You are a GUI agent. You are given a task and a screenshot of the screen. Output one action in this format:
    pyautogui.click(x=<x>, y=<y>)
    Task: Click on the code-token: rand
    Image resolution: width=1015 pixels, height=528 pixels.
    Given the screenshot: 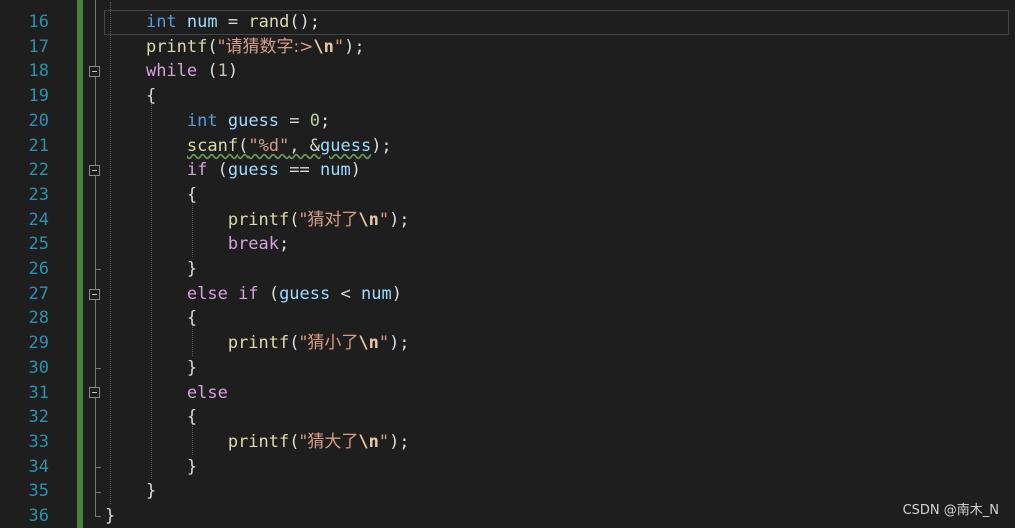 What is the action you would take?
    pyautogui.click(x=269, y=22)
    